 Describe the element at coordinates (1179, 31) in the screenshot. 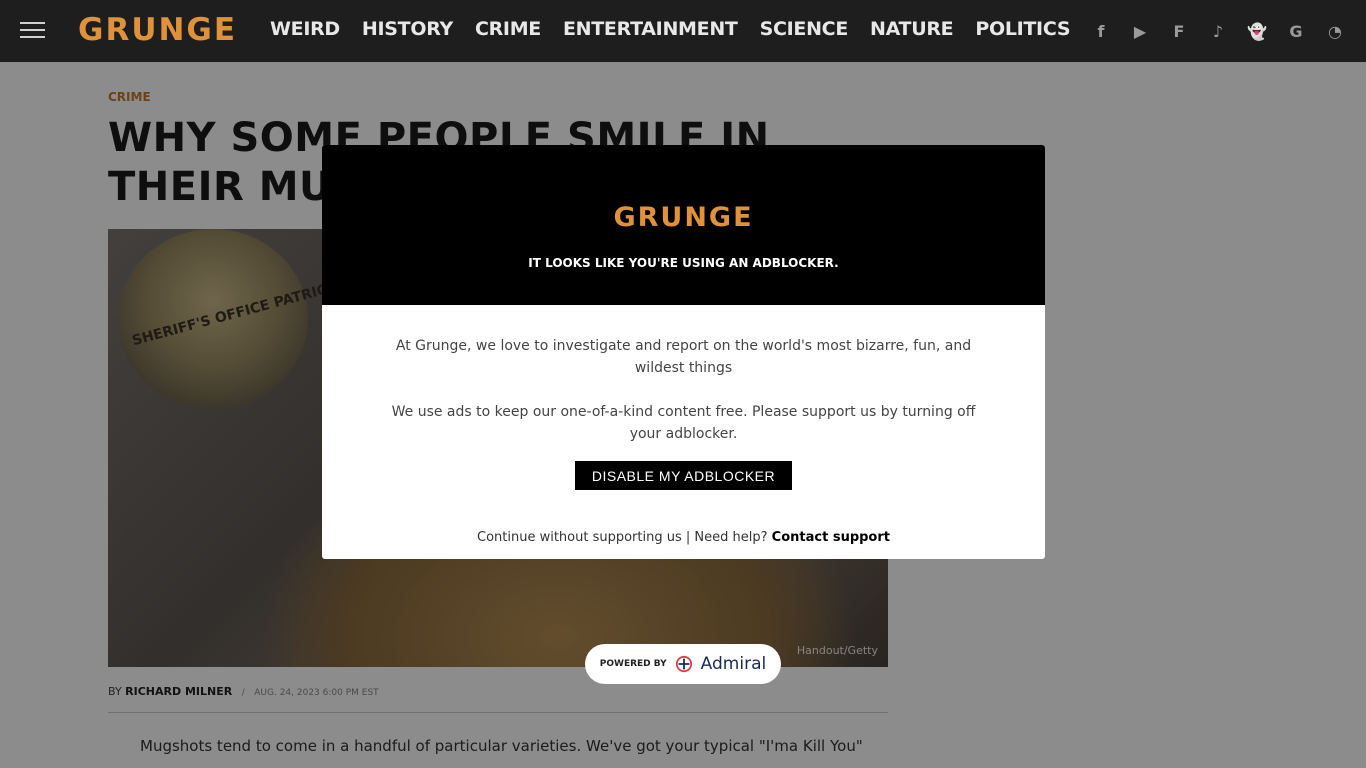

I see `flipboard-icon: F` at that location.